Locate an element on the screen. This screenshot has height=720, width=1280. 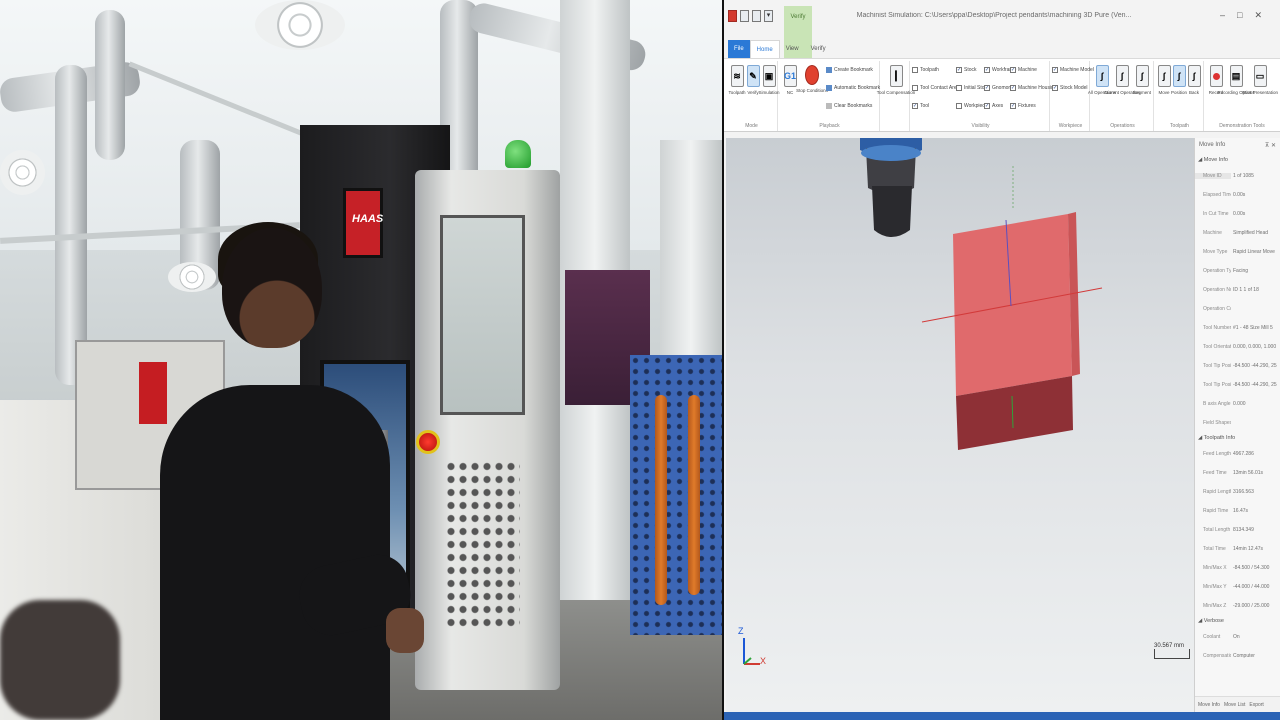
automatic-bookmark-button: Automatic Bookmark is located at coordinates (853, 88).